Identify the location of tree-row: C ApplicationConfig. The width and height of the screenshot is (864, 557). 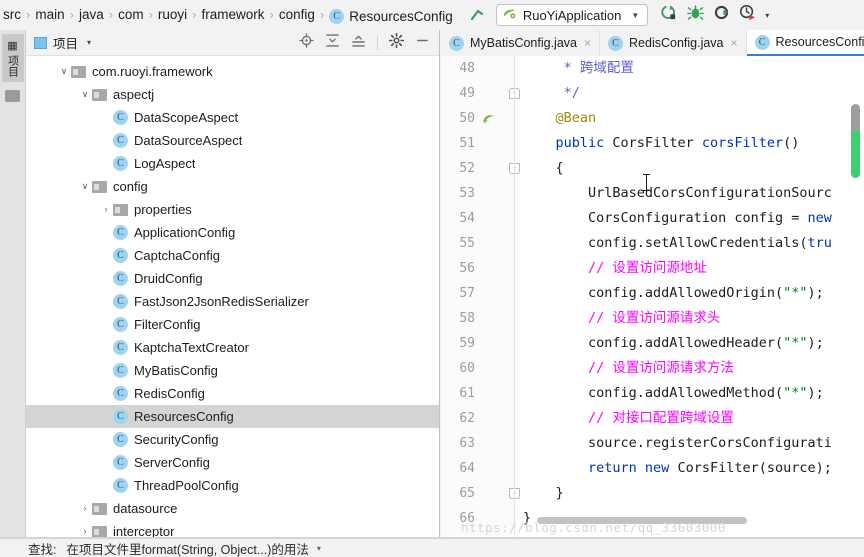
(232, 232).